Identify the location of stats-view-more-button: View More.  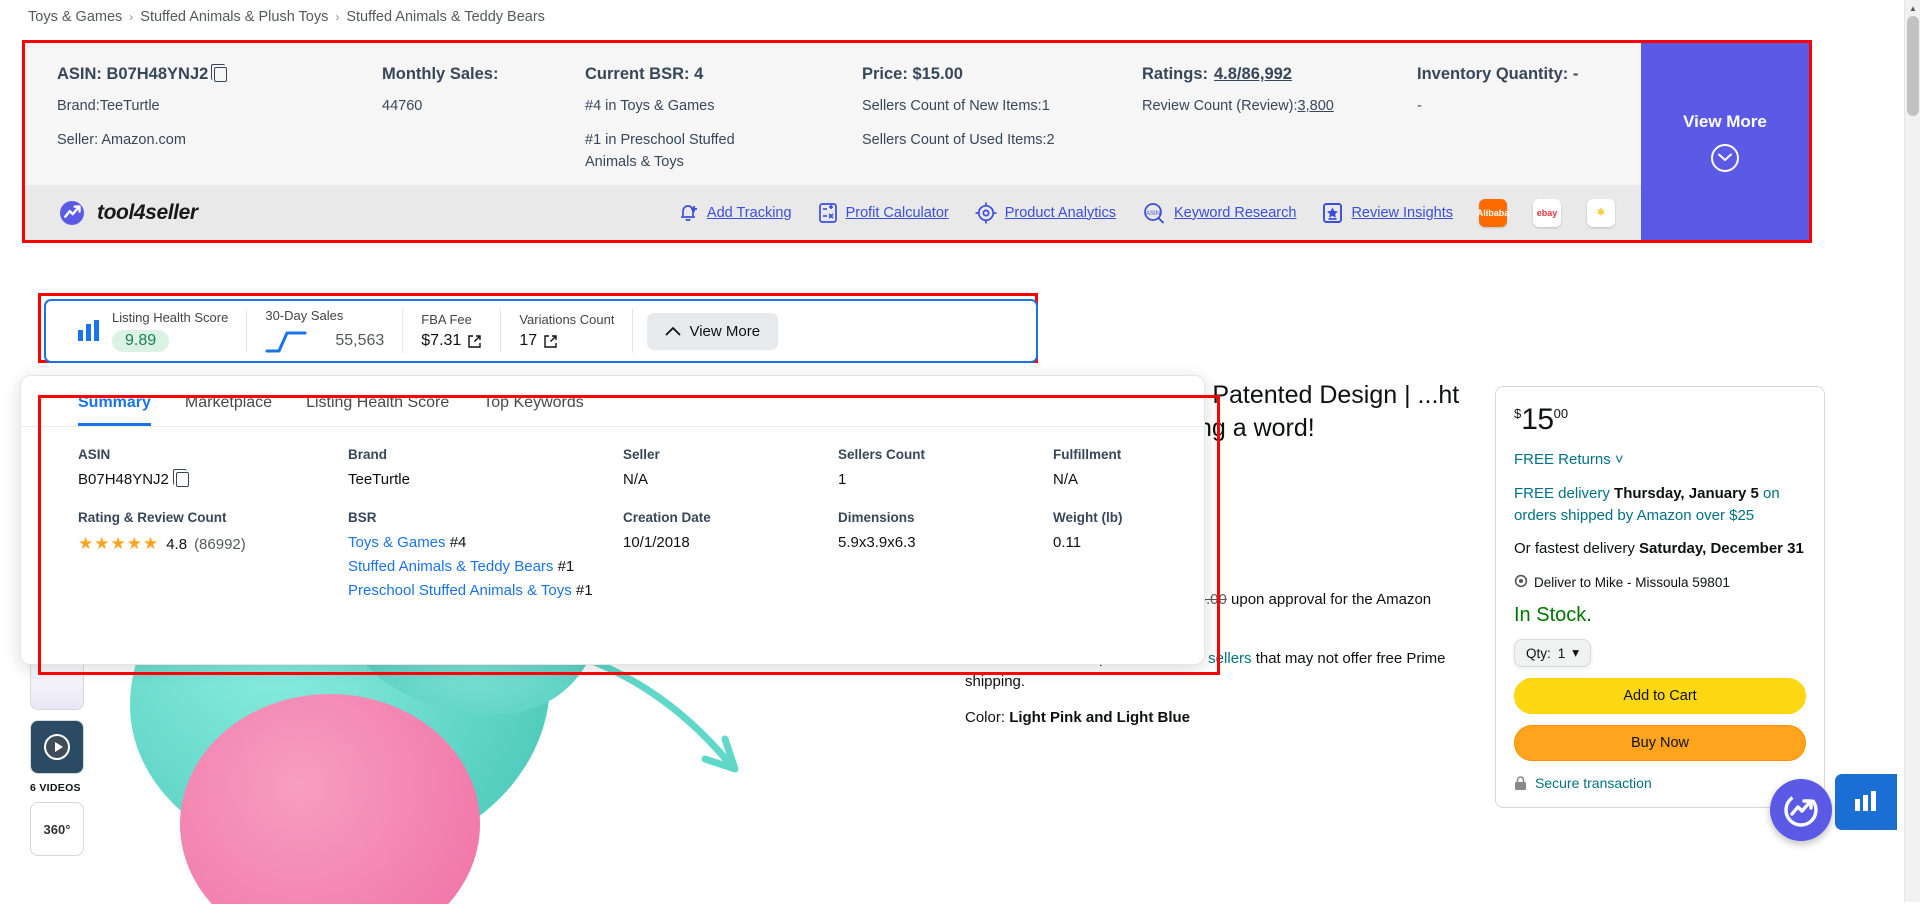
(713, 331).